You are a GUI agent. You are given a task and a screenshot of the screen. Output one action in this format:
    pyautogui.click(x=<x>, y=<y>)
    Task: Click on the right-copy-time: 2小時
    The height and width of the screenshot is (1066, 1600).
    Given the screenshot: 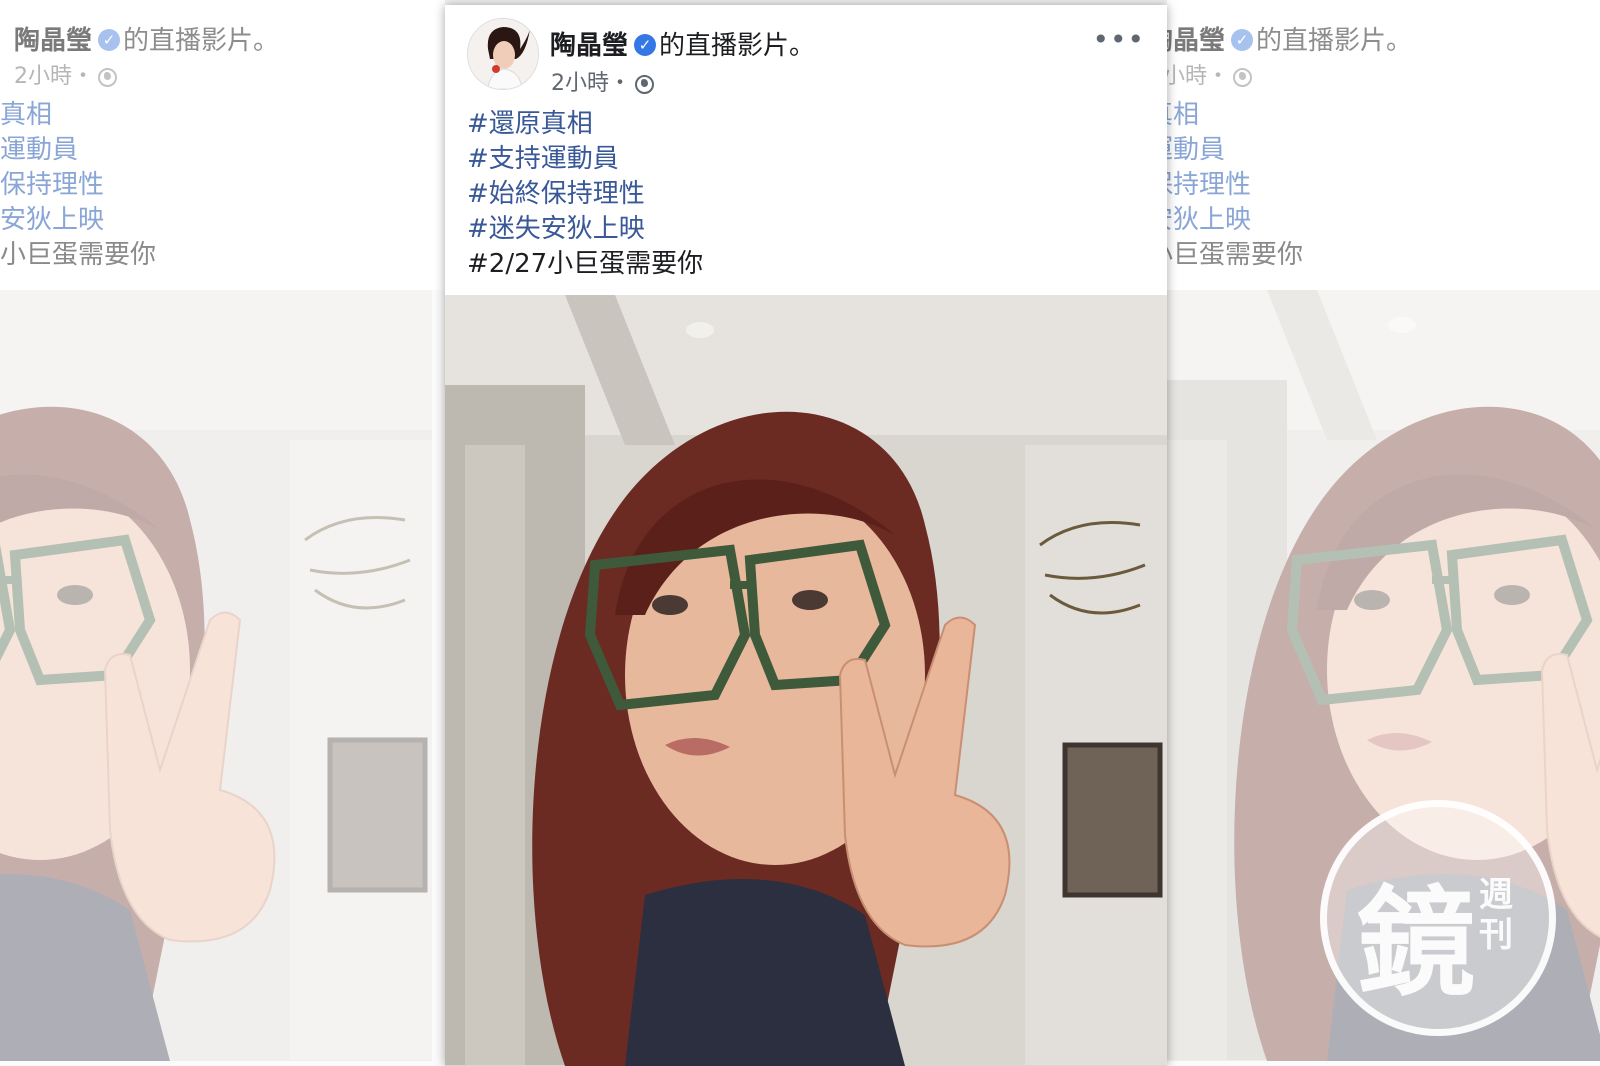 What is the action you would take?
    pyautogui.click(x=1187, y=76)
    